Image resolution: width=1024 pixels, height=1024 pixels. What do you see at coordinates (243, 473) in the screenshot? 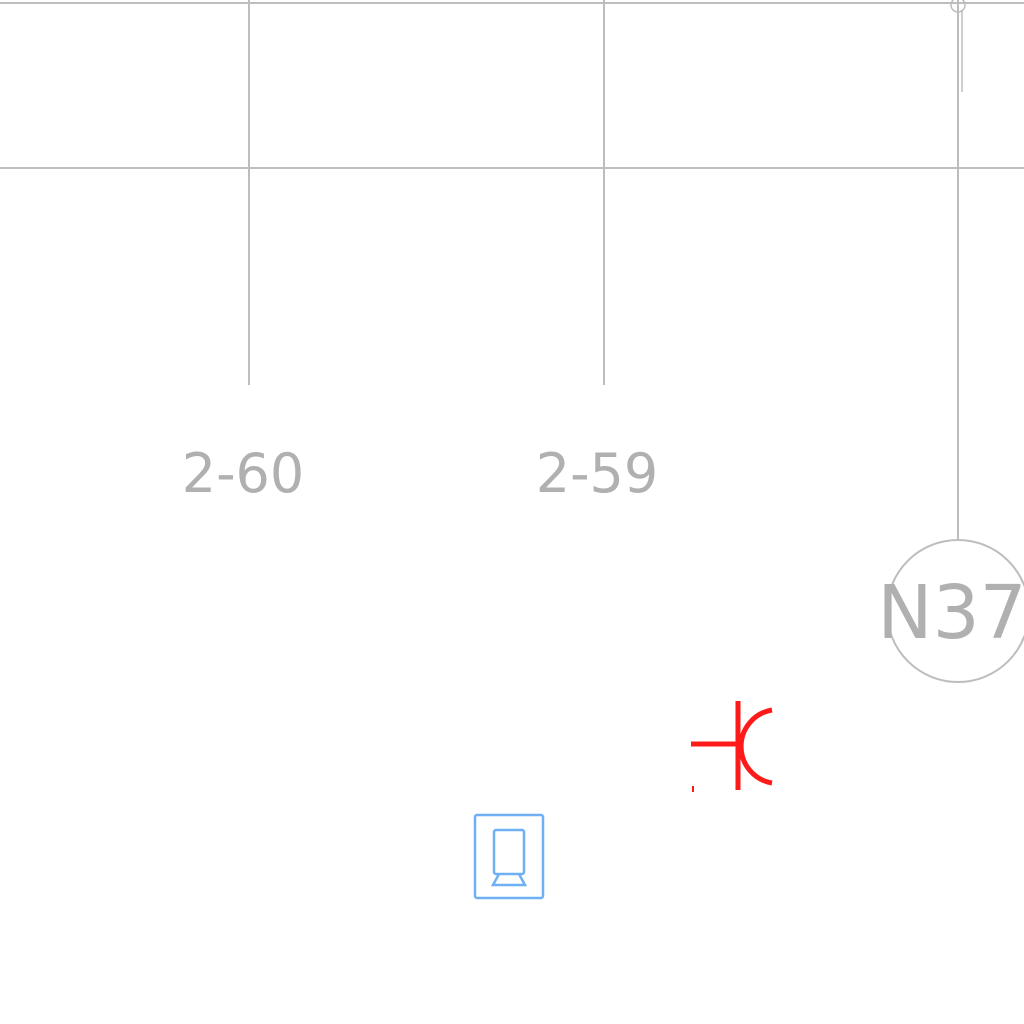
I see `room-label-2-60: 2-60` at bounding box center [243, 473].